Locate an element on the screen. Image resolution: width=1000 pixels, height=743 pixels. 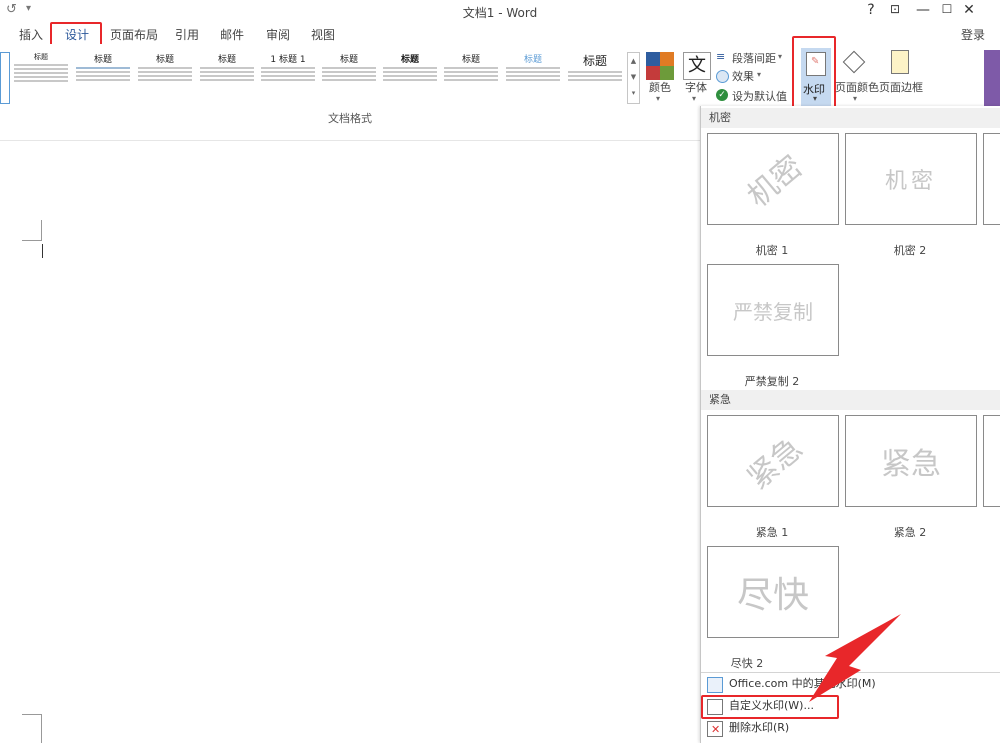
menu-remove-watermark: ✕ 删除水印(R) is located at coordinates (850, 728).